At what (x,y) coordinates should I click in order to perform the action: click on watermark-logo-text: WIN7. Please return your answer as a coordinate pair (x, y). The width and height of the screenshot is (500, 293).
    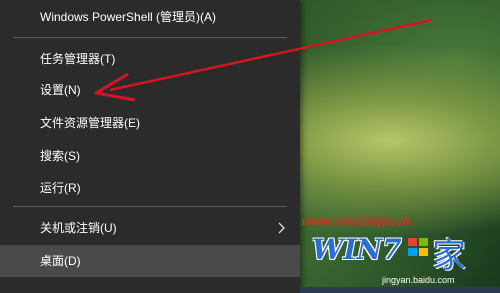
    Looking at the image, I should click on (357, 249).